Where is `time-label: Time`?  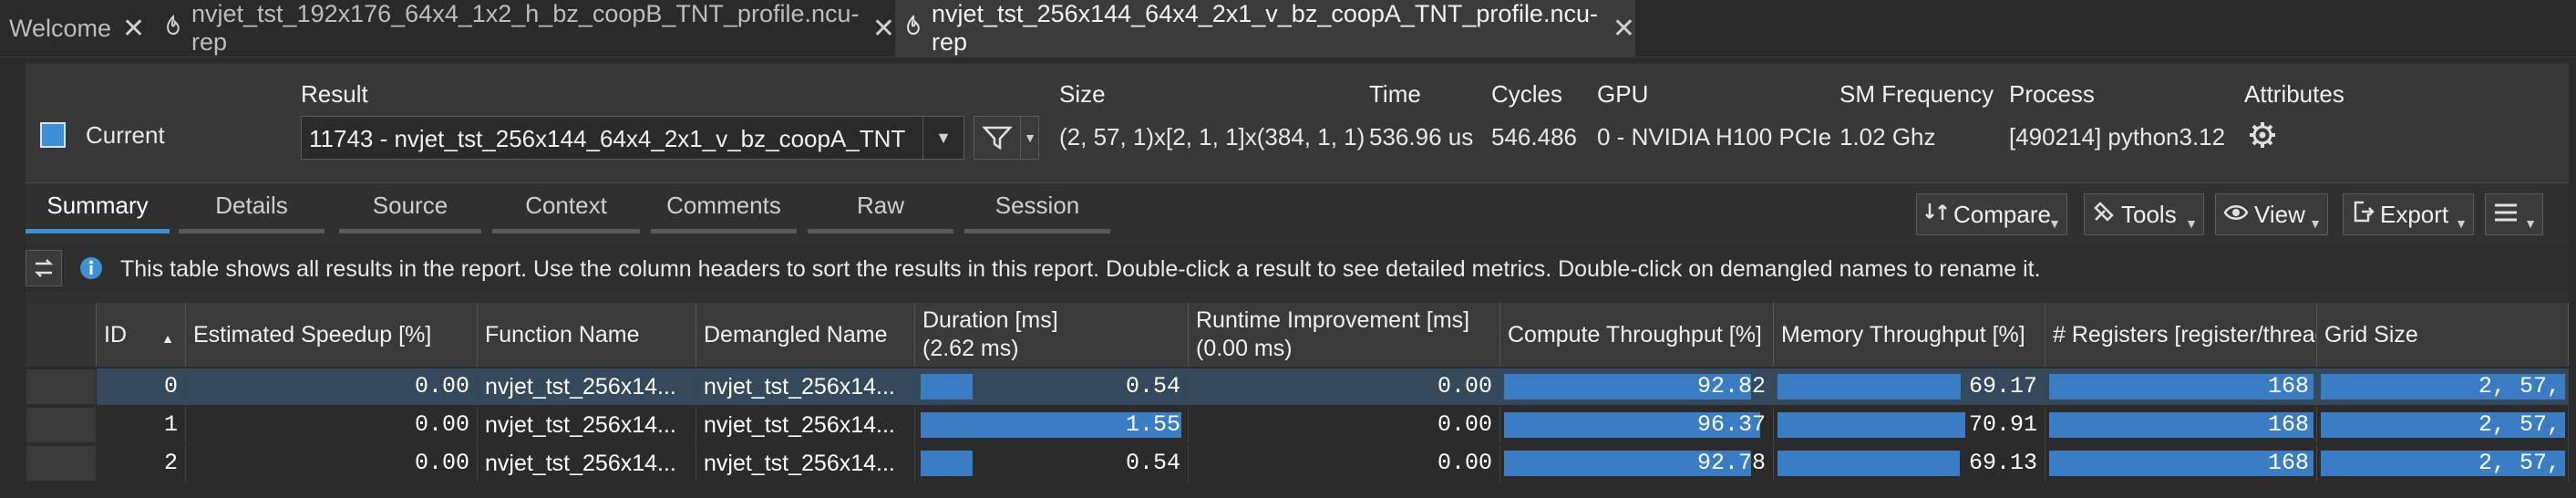
time-label: Time is located at coordinates (1395, 94).